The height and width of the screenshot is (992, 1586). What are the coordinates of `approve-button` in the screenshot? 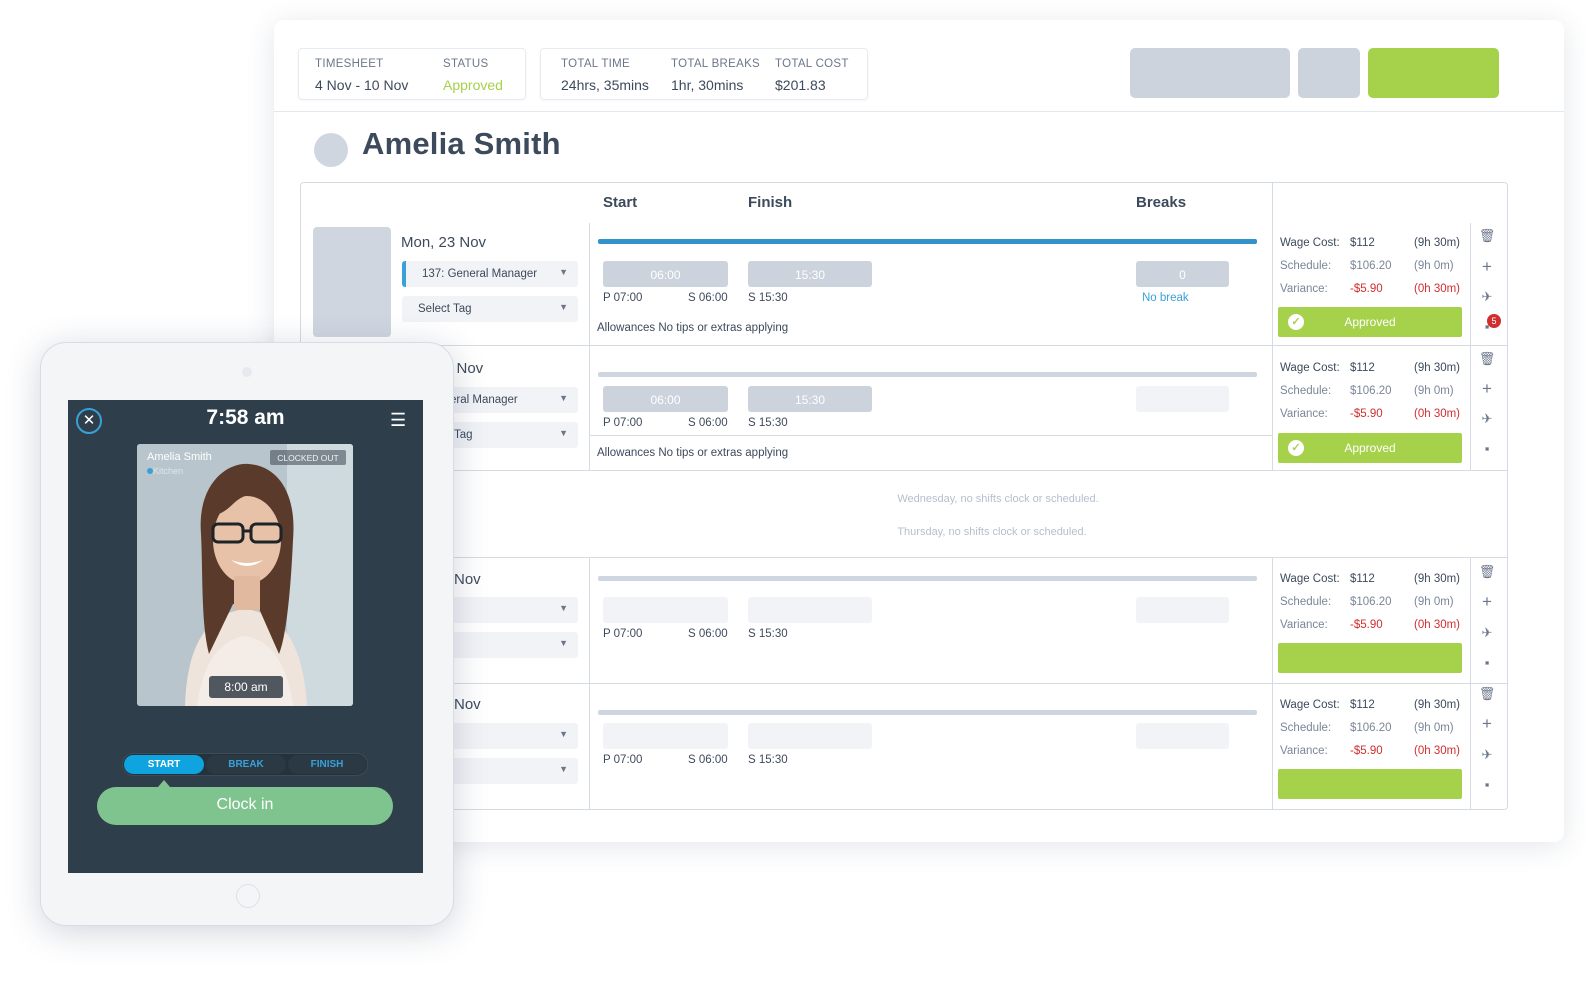 It's located at (1433, 73).